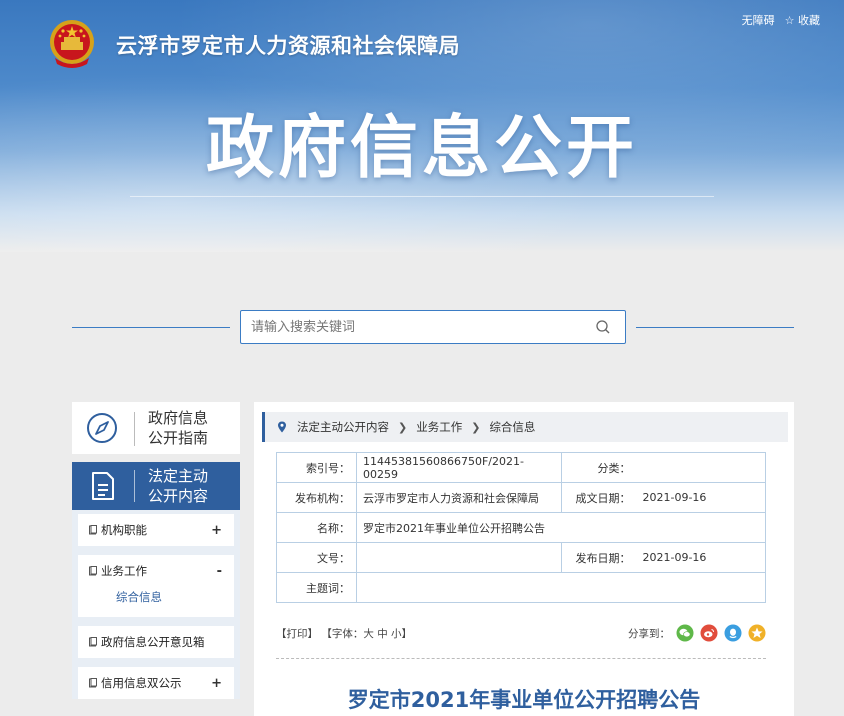 This screenshot has width=844, height=716. I want to click on sidebar-item-credit-info: 信用信息双公示 +, so click(156, 683).